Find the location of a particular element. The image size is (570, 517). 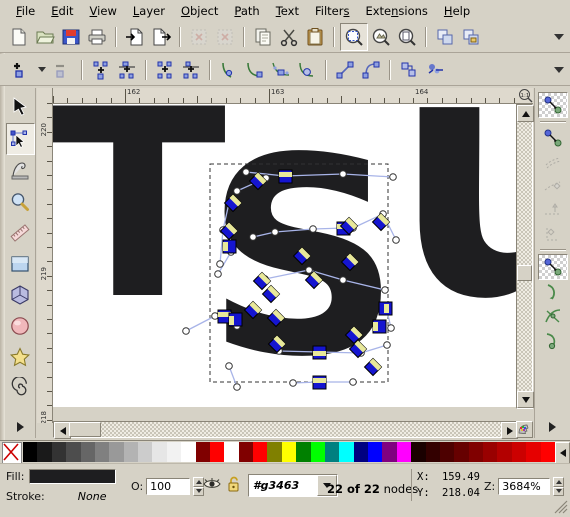

join-nodes-icon is located at coordinates (127, 70).